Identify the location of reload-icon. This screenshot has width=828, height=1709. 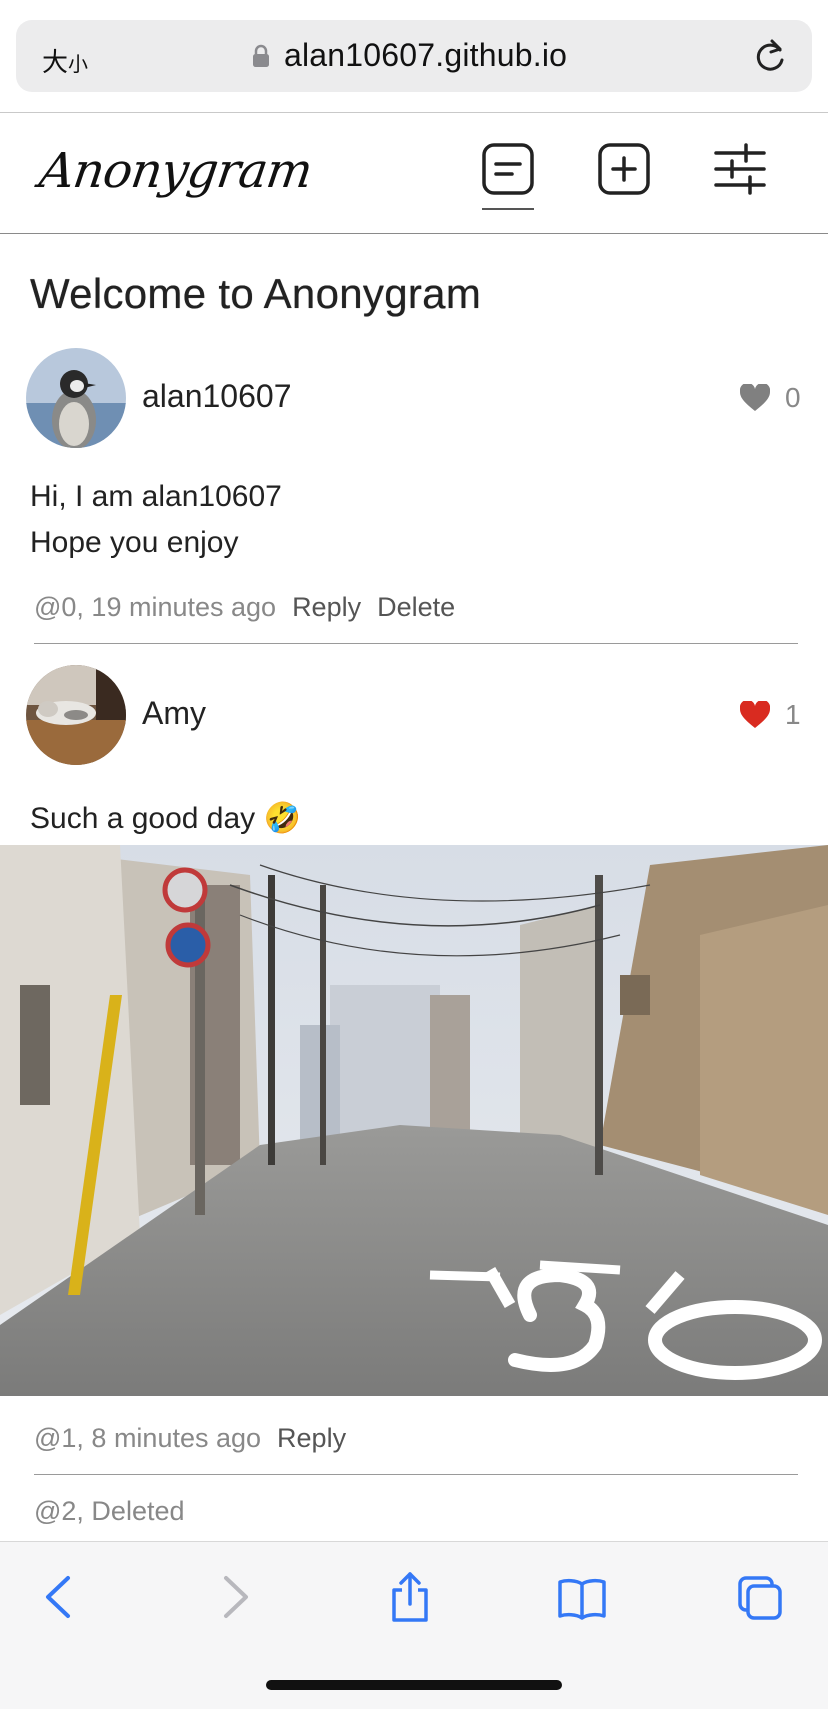
(770, 56).